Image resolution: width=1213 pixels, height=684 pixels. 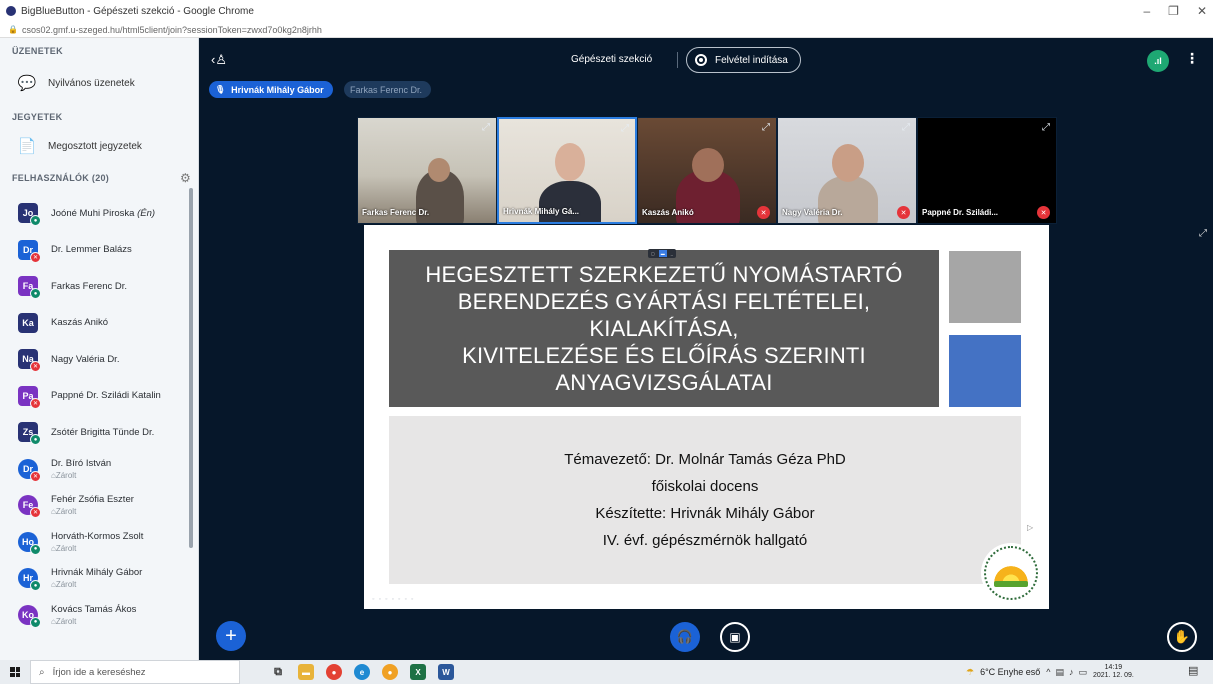 What do you see at coordinates (103, 213) in the screenshot?
I see `user-list-item: Jo ● Joóné Muhi Piroska (Én)` at bounding box center [103, 213].